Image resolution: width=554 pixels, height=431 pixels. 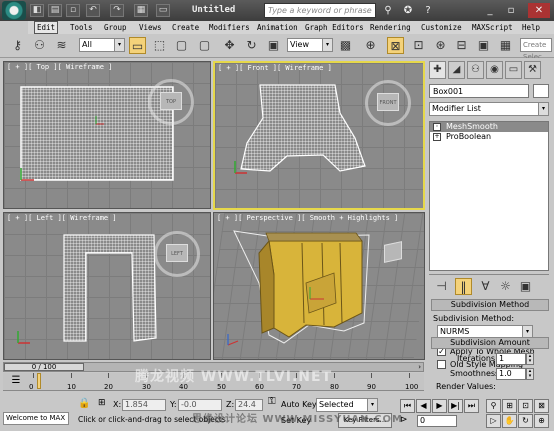 I want to click on modifier-stack: ◦ MeshSmooth + ProBoolean, so click(x=489, y=196).